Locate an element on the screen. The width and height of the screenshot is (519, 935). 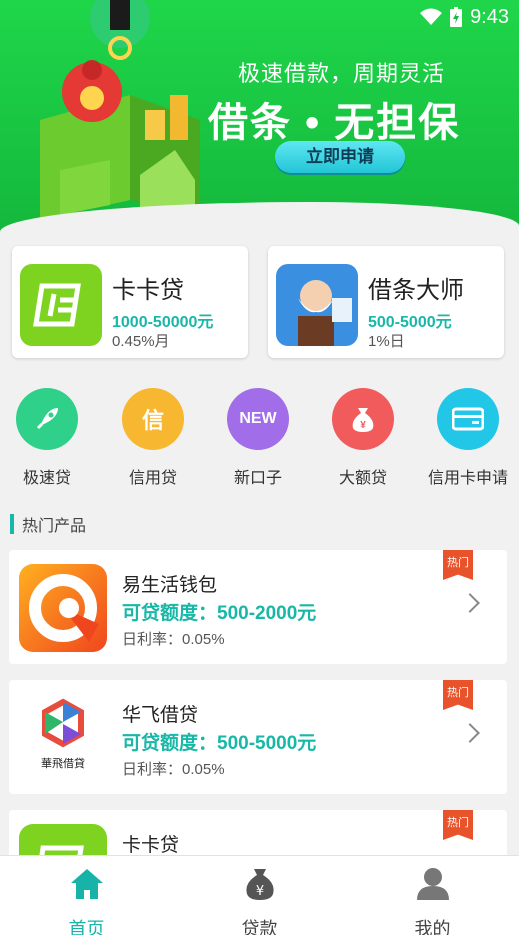
category-label: 大额贷 is located at coordinates (362, 478).